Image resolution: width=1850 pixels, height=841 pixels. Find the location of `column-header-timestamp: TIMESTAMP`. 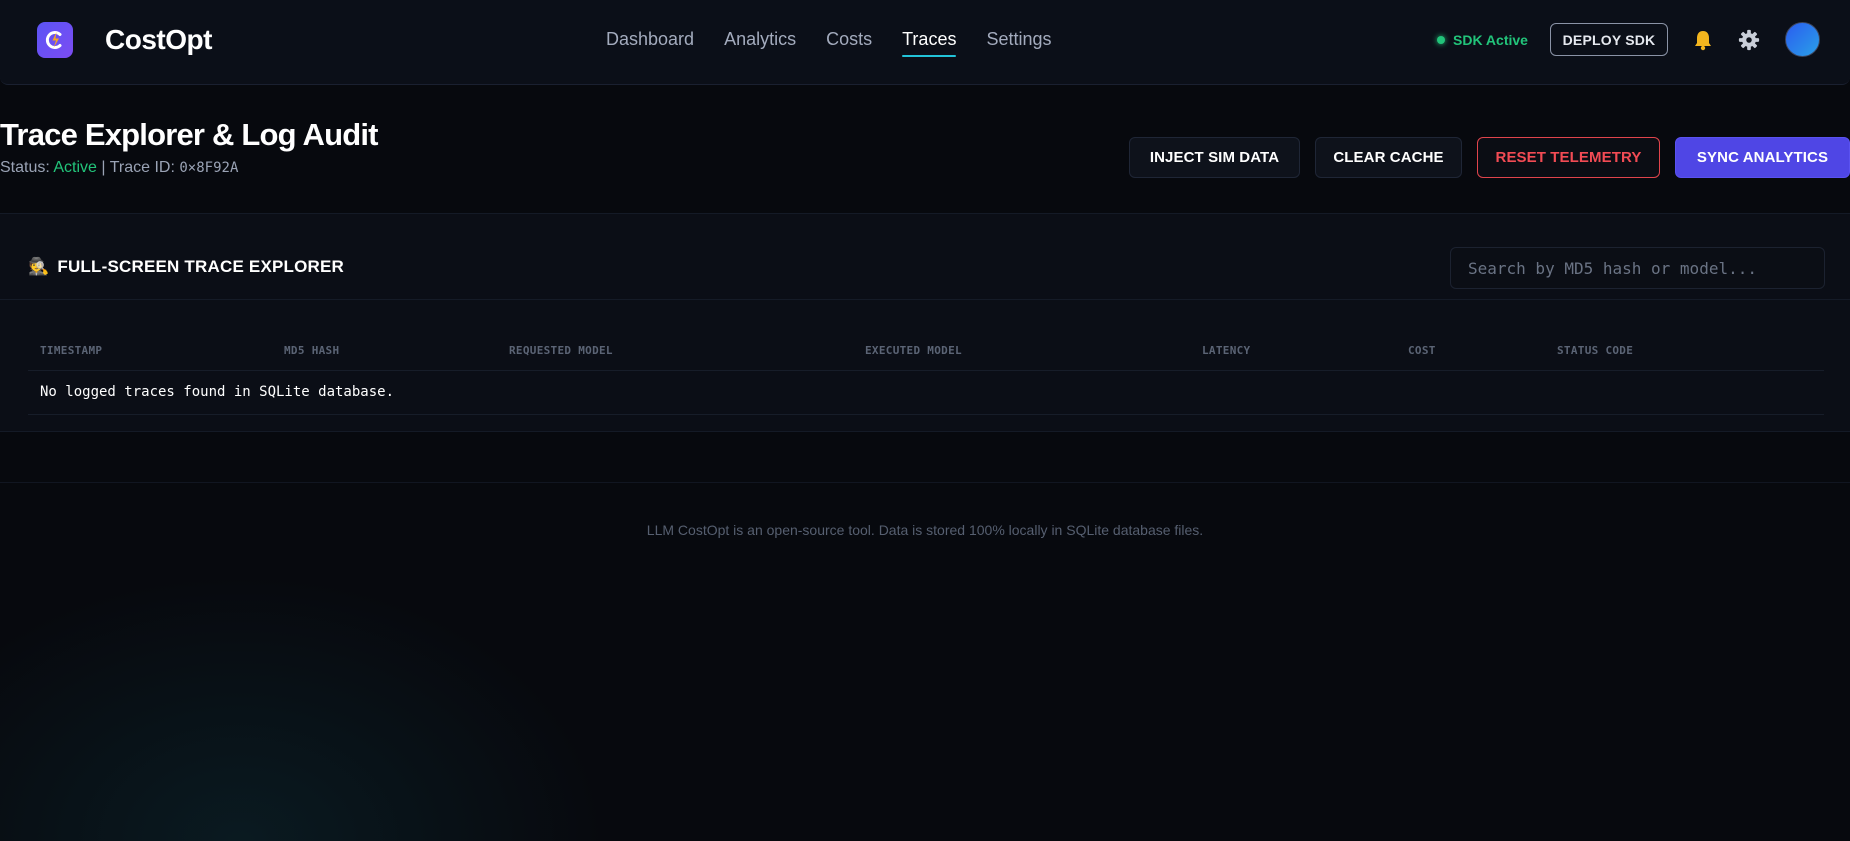

column-header-timestamp: TIMESTAMP is located at coordinates (150, 351).